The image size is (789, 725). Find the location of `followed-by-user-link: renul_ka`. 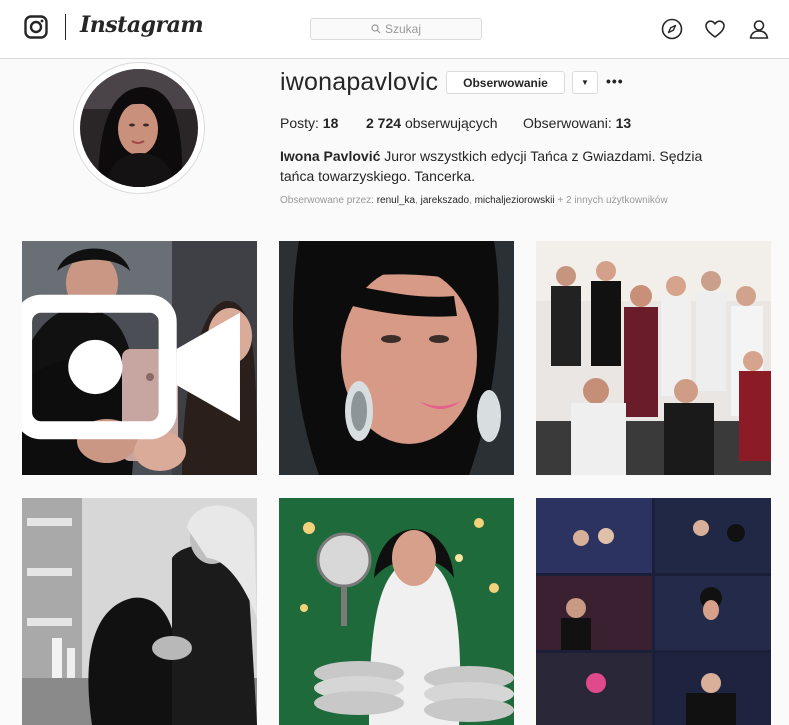

followed-by-user-link: renul_ka is located at coordinates (396, 200).